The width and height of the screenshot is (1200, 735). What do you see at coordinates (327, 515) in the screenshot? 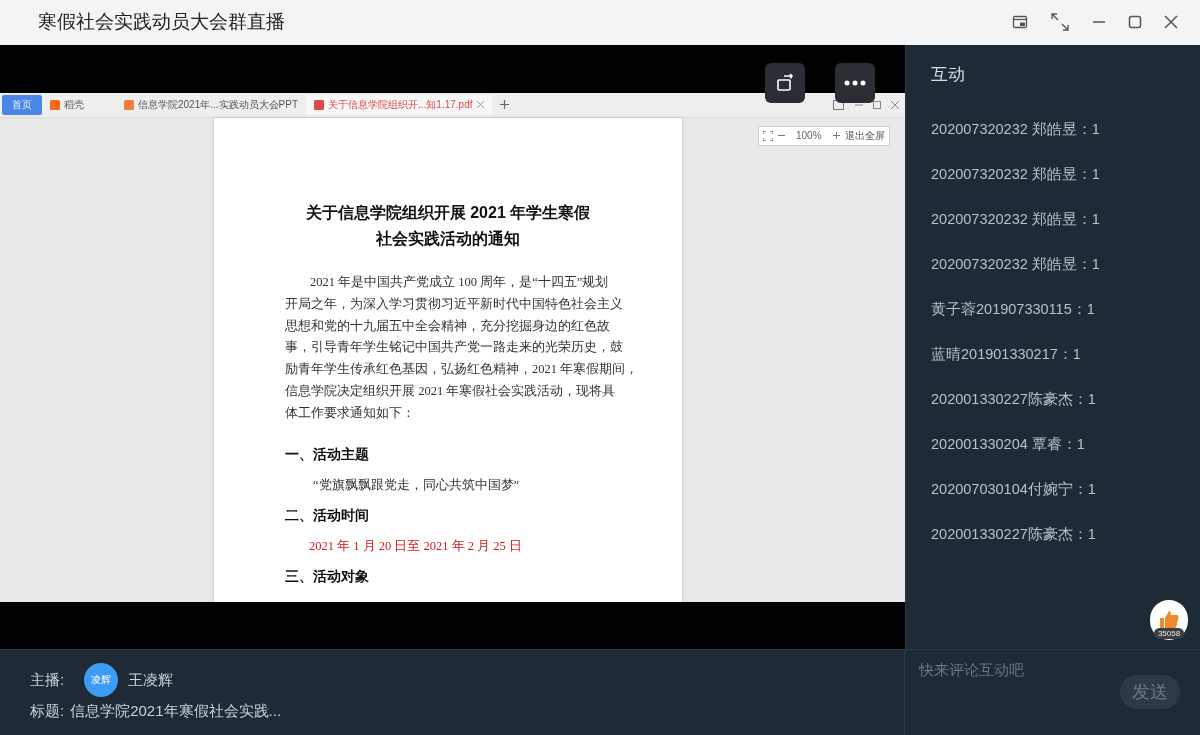
I see `section-heading: 二、活动时间` at bounding box center [327, 515].